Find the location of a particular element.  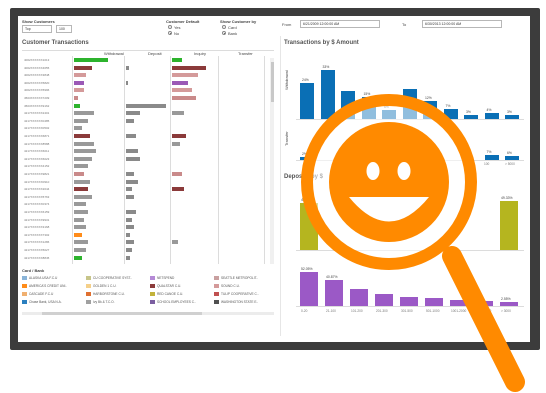

scrollbar-thumb is located at coordinates (272, 82).